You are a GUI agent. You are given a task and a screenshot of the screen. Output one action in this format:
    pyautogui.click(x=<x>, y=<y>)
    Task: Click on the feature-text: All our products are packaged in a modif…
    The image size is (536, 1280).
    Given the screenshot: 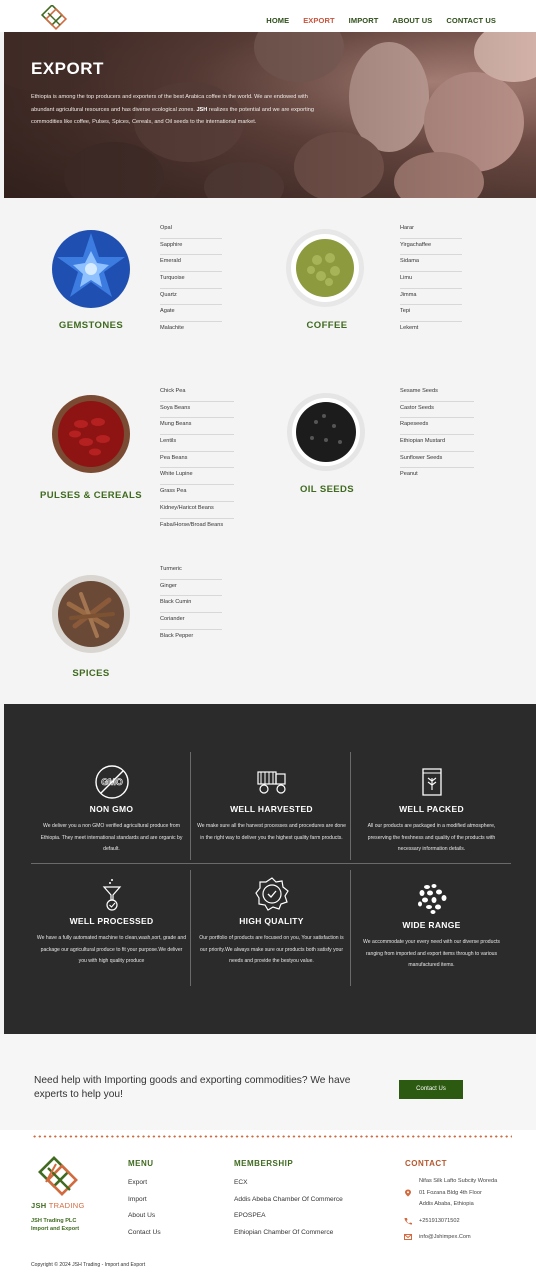 What is the action you would take?
    pyautogui.click(x=431, y=837)
    